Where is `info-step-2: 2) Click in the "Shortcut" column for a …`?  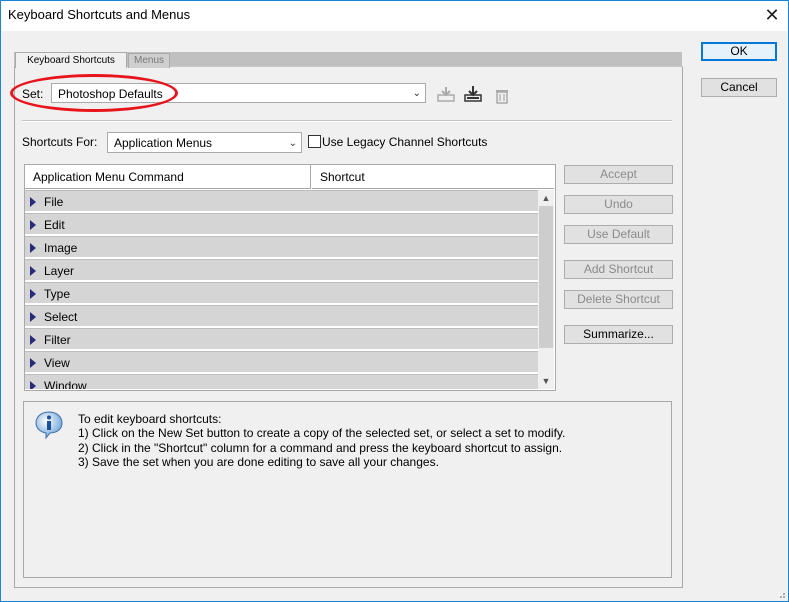
info-step-2: 2) Click in the "Shortcut" column for a … is located at coordinates (320, 448).